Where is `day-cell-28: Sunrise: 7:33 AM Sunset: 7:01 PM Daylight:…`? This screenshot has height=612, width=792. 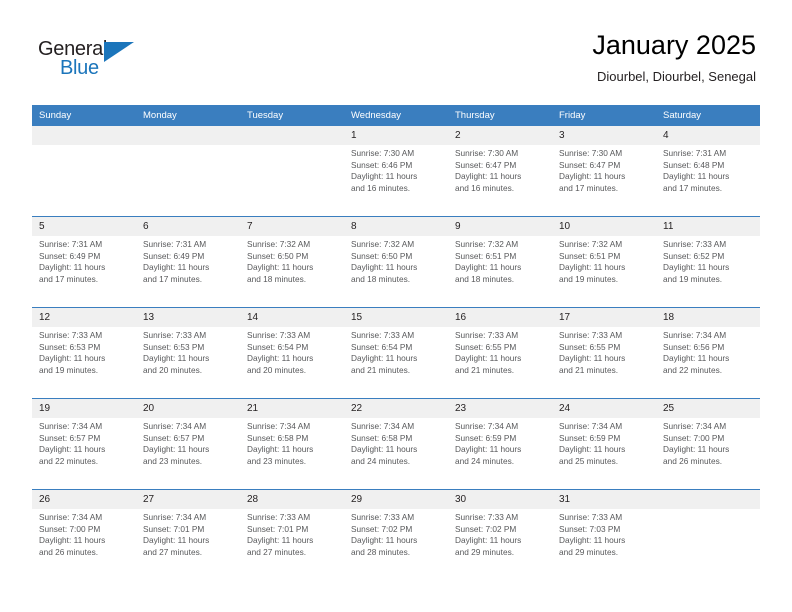 day-cell-28: Sunrise: 7:33 AM Sunset: 7:01 PM Daylight:… is located at coordinates (292, 544).